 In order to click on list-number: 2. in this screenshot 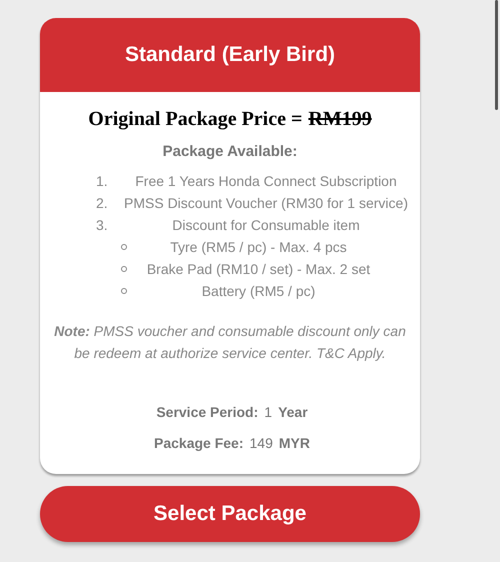, I will do `click(102, 203)`.